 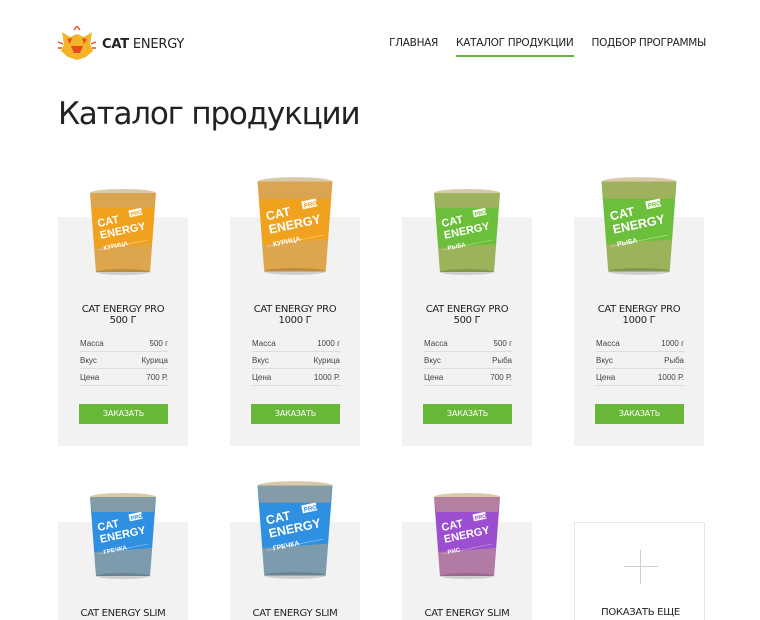 What do you see at coordinates (649, 47) in the screenshot?
I see `nav-link-program: ПОДБОР ПРОГРАММЫ` at bounding box center [649, 47].